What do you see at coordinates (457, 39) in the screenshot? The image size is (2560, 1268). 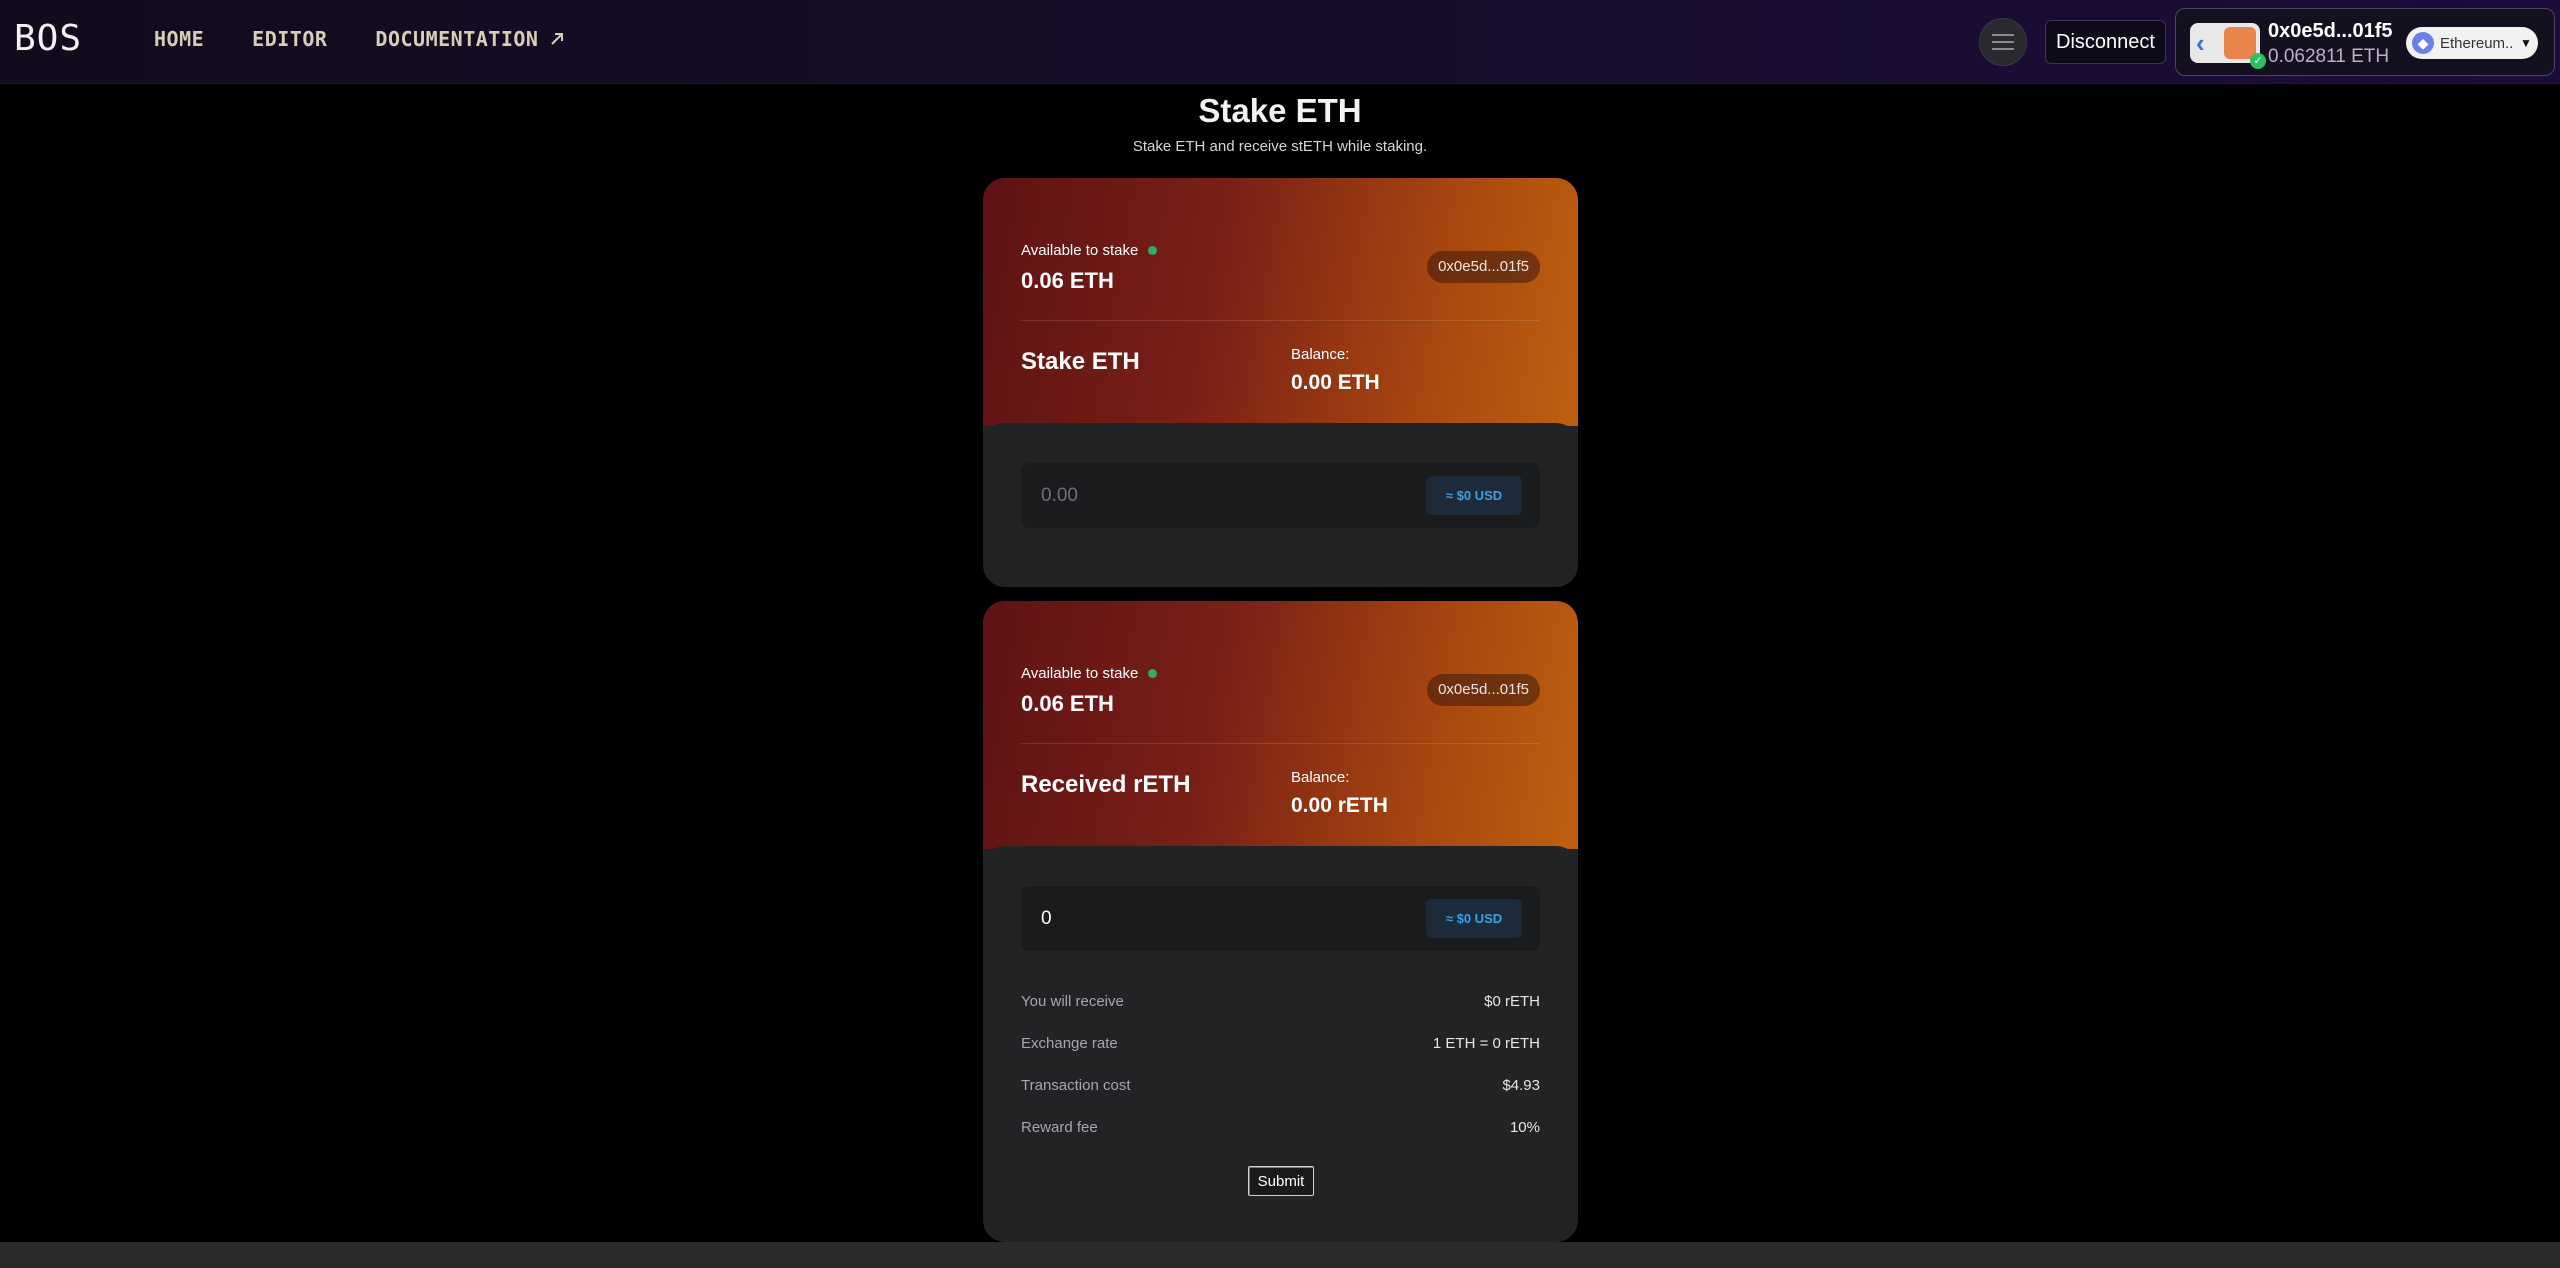 I see `nav-link-documentation-label: DOCUMENTATION` at bounding box center [457, 39].